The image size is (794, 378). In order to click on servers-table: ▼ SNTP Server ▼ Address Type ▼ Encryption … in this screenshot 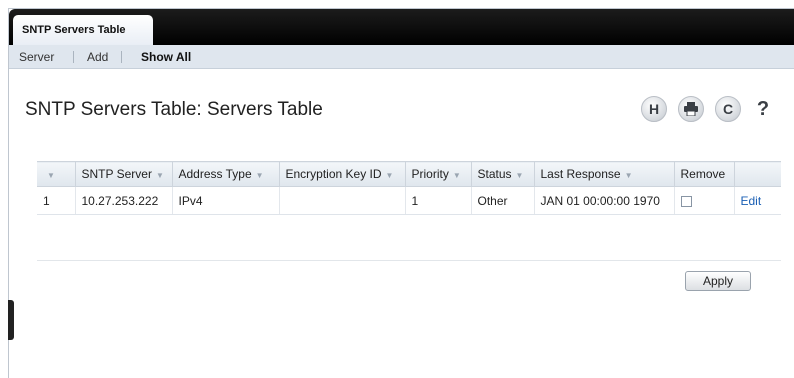, I will do `click(409, 188)`.